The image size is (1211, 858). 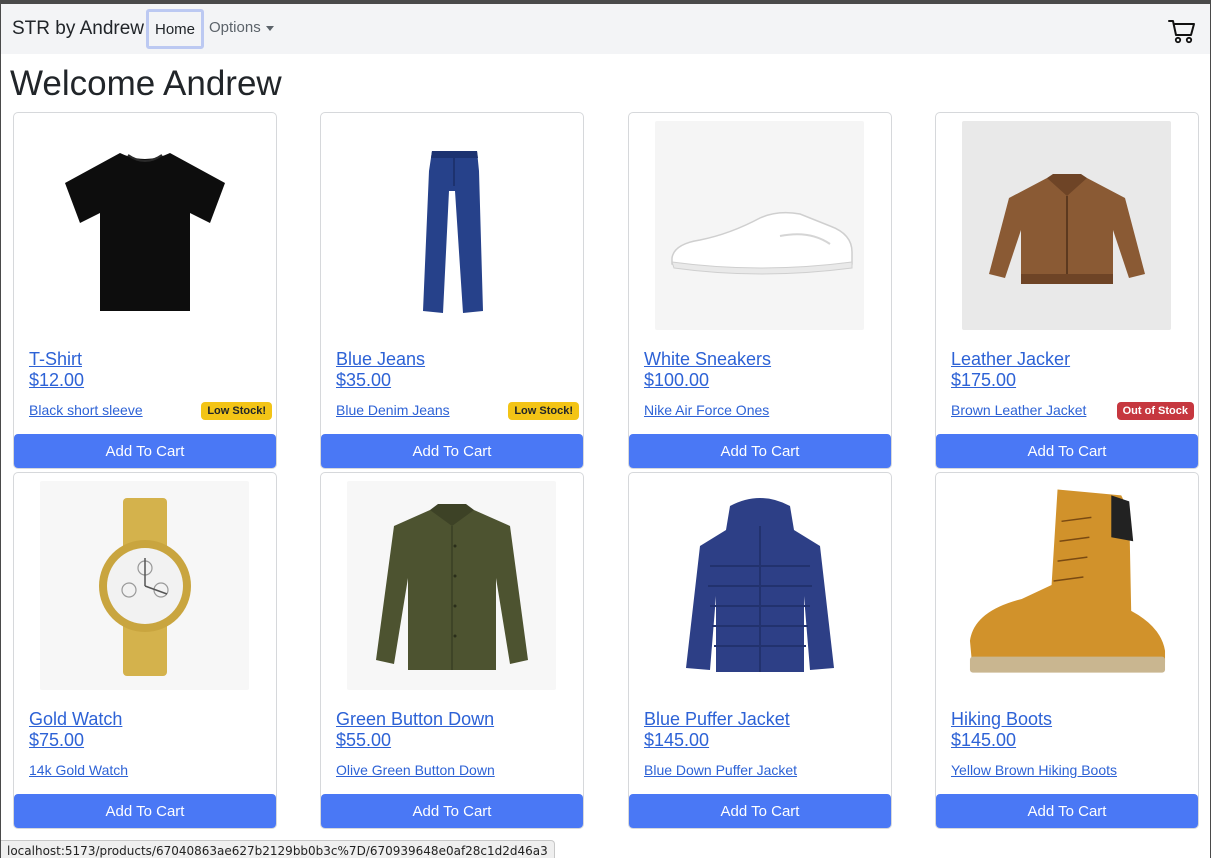 What do you see at coordinates (415, 770) in the screenshot?
I see `product-description-link: Olive Green Button Down` at bounding box center [415, 770].